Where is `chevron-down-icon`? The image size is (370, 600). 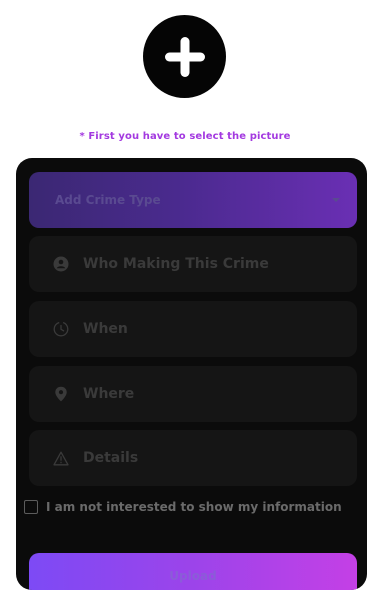
chevron-down-icon is located at coordinates (336, 200).